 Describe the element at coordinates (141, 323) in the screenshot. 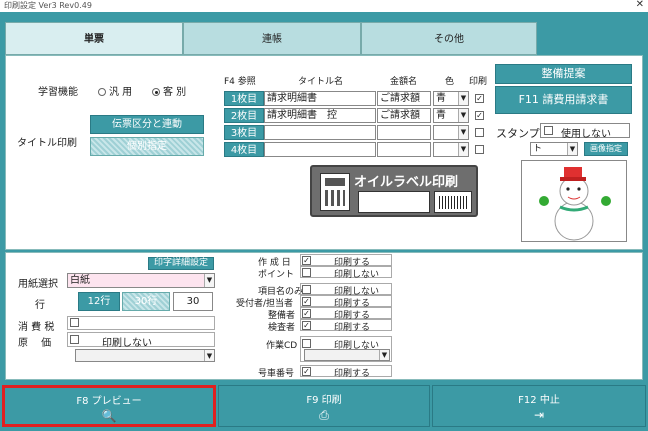

I see `tax-box` at that location.